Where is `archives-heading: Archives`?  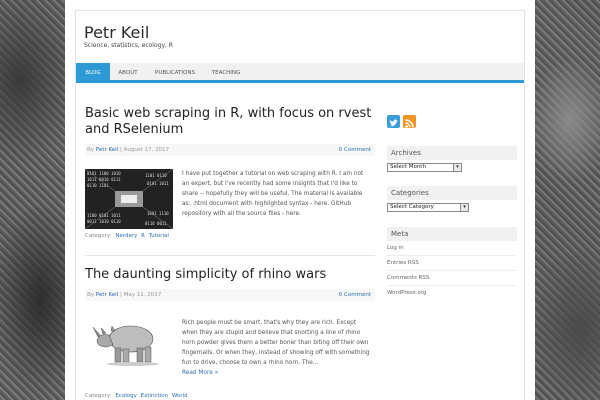
archives-heading: Archives is located at coordinates (452, 153).